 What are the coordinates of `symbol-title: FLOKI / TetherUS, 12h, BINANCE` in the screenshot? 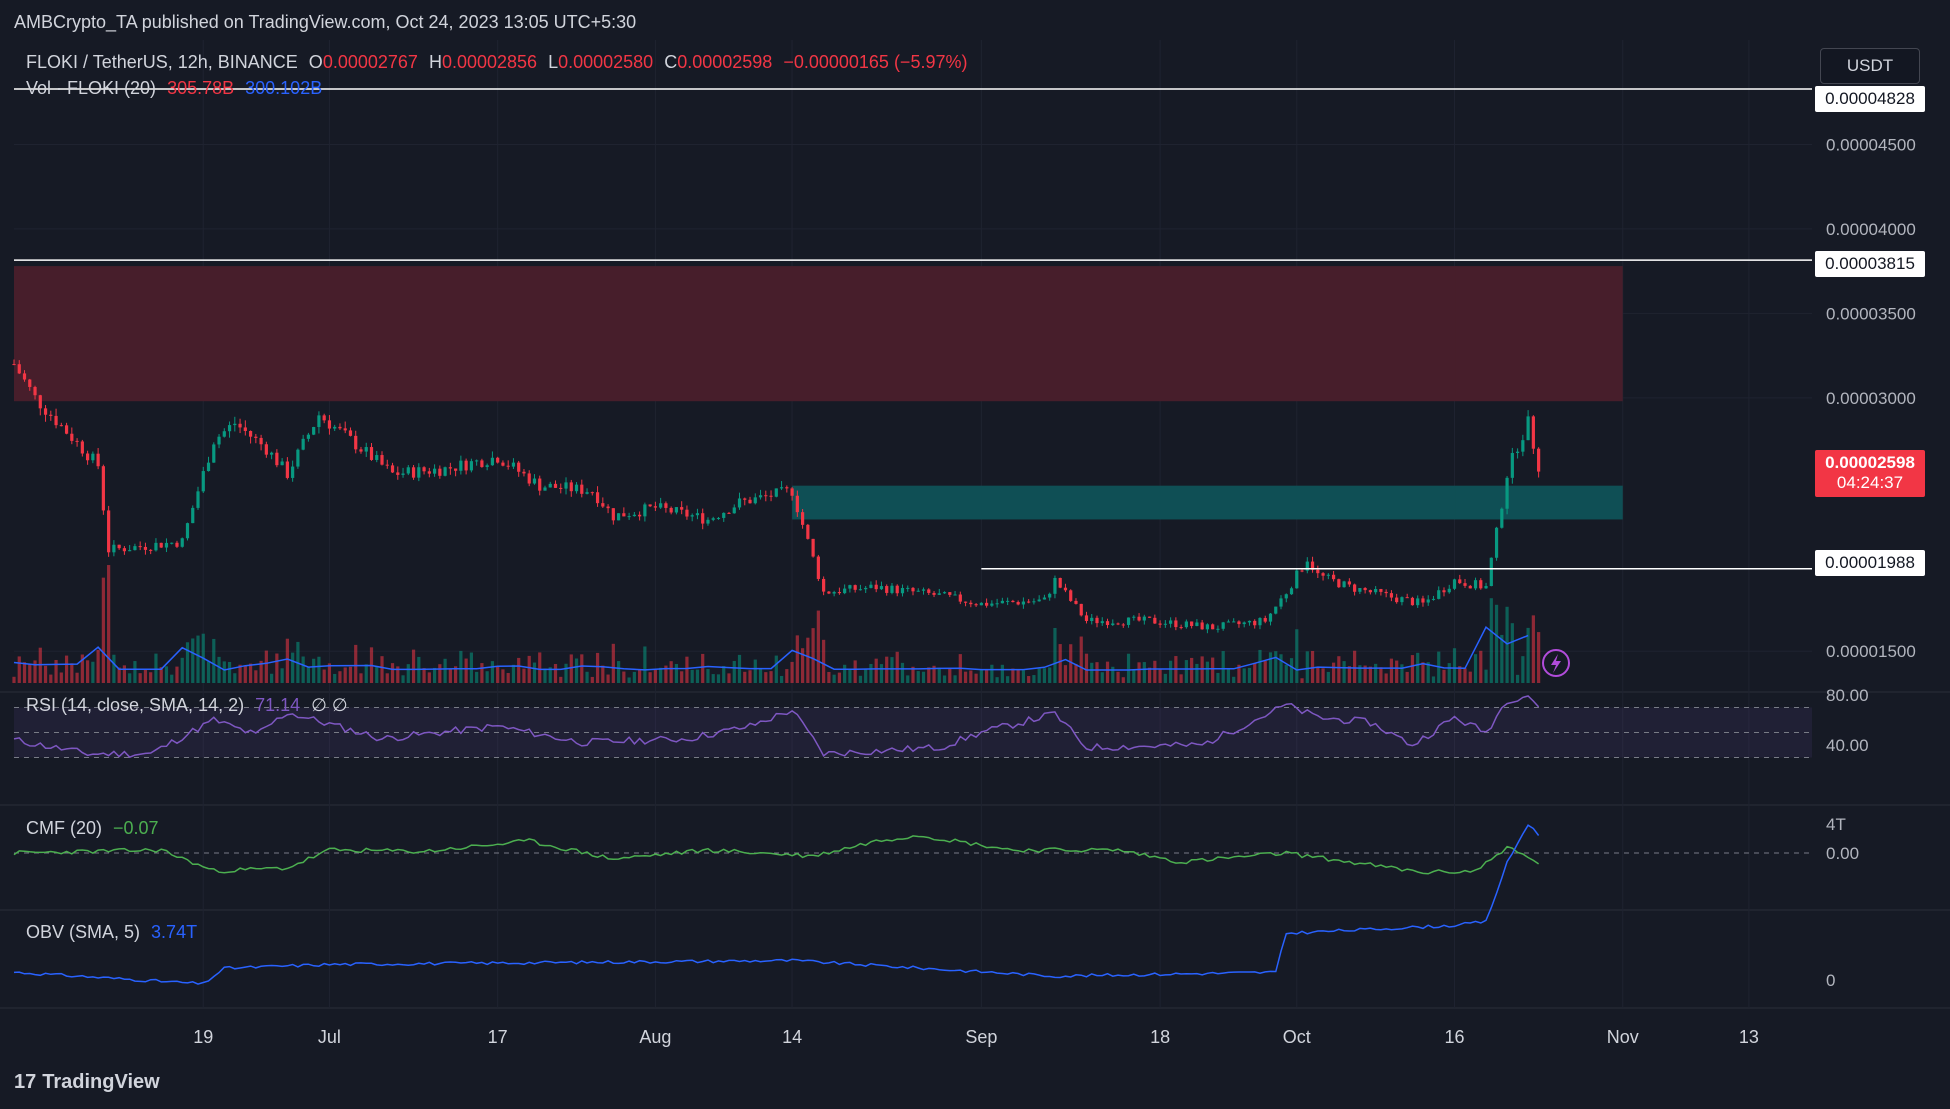 It's located at (162, 62).